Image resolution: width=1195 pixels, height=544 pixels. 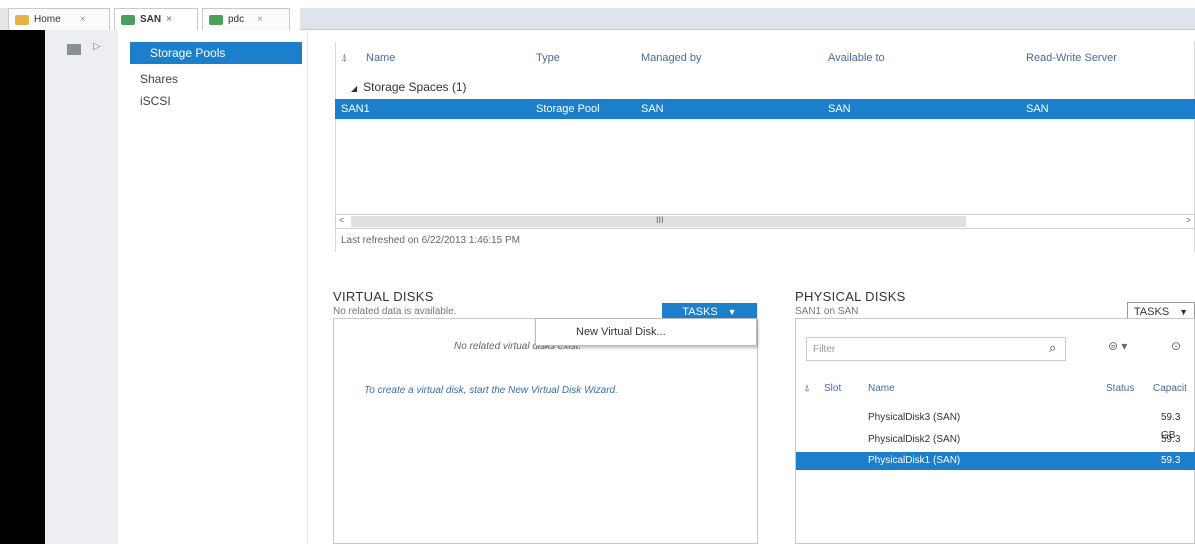 I want to click on sidebar-item-shares: Shares, so click(x=154, y=79).